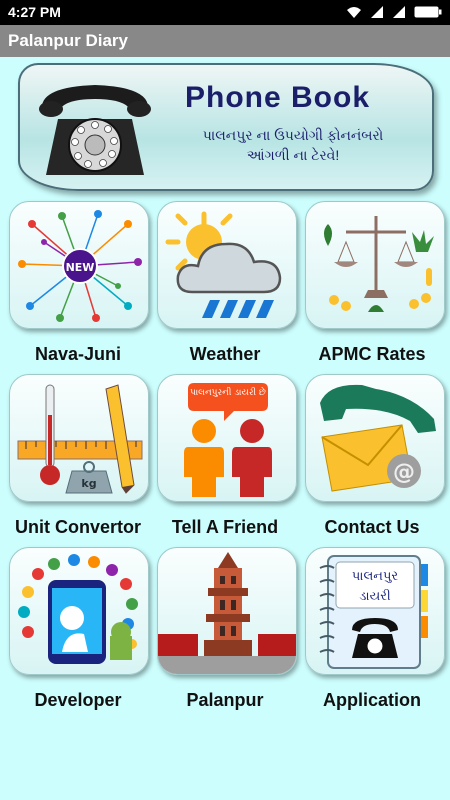  I want to click on apmc-rates-tile, so click(375, 265).